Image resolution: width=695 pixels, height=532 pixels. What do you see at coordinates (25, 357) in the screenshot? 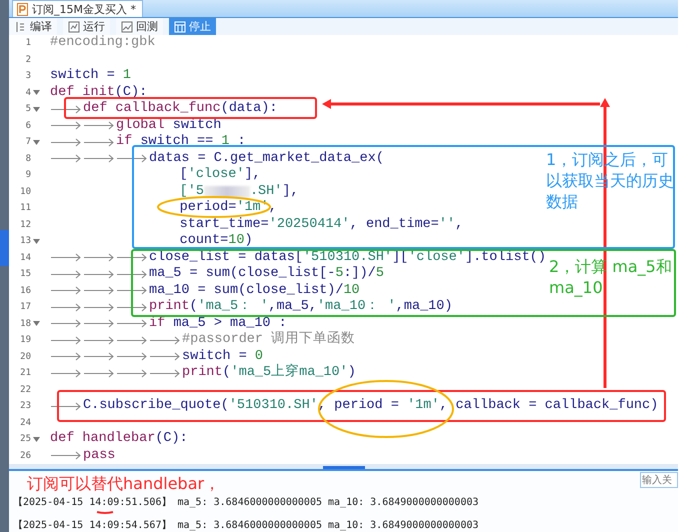
I see `line-number: 20` at bounding box center [25, 357].